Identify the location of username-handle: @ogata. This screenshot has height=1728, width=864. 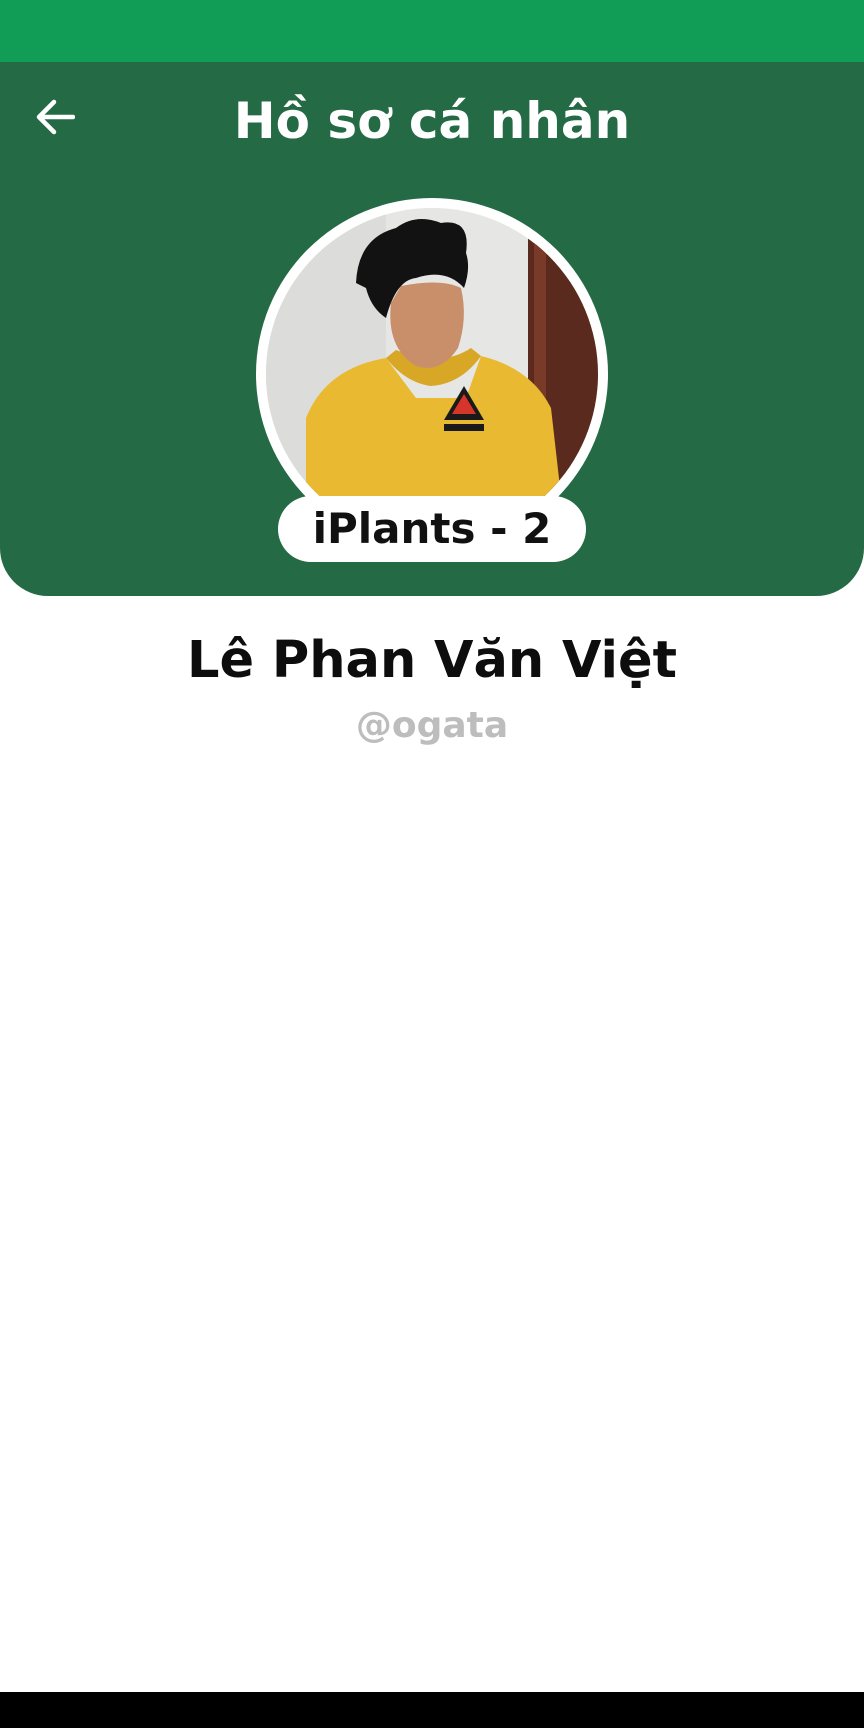
(432, 725).